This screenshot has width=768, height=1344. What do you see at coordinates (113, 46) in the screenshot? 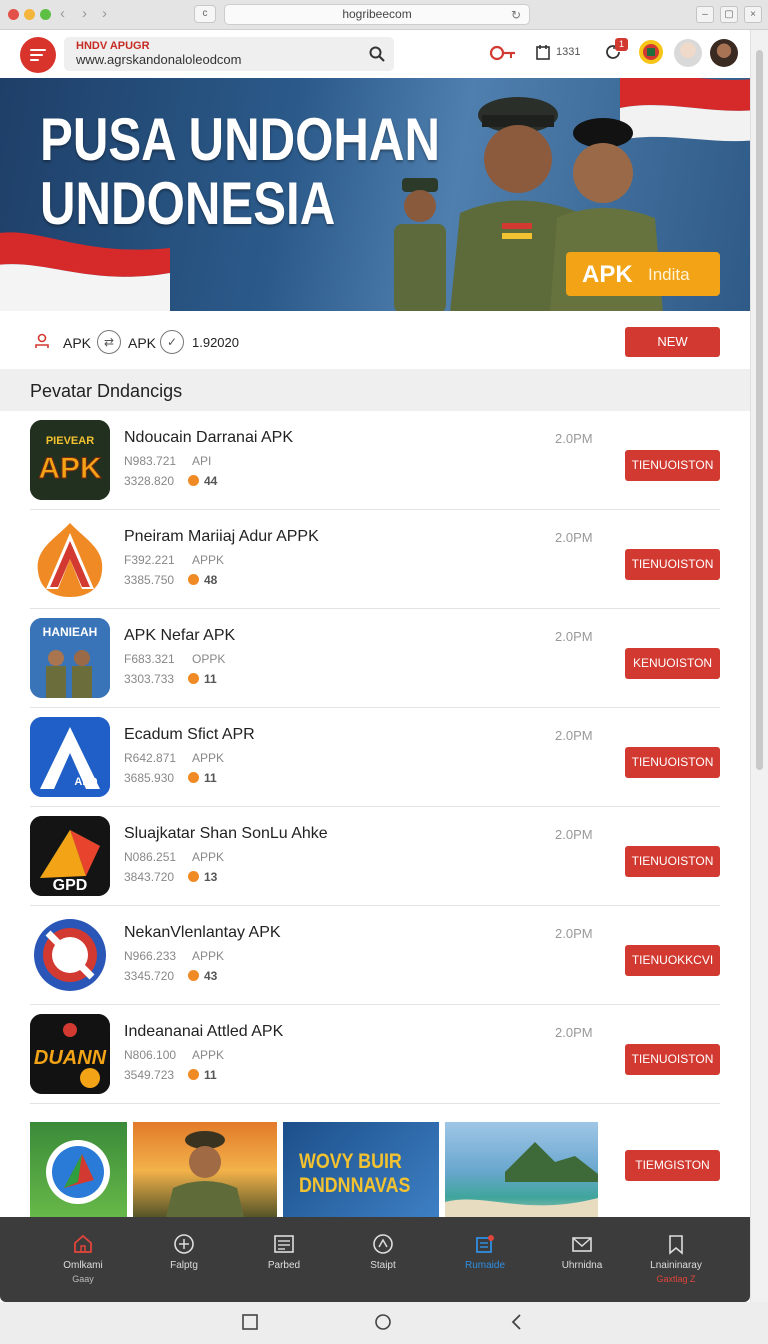
I see `brand-label: HNDV APUGR` at bounding box center [113, 46].